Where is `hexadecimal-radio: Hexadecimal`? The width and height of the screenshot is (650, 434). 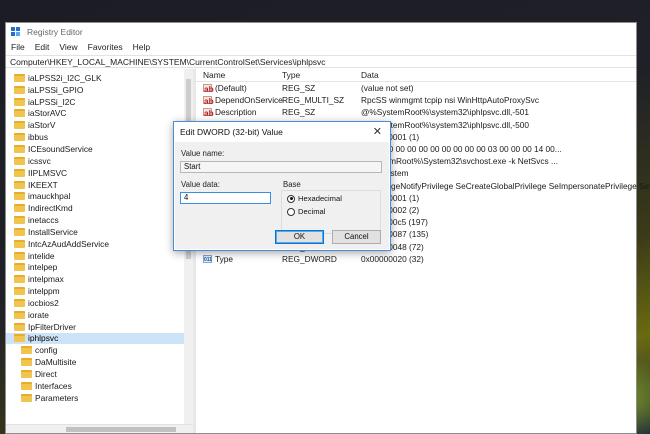 hexadecimal-radio: Hexadecimal is located at coordinates (314, 198).